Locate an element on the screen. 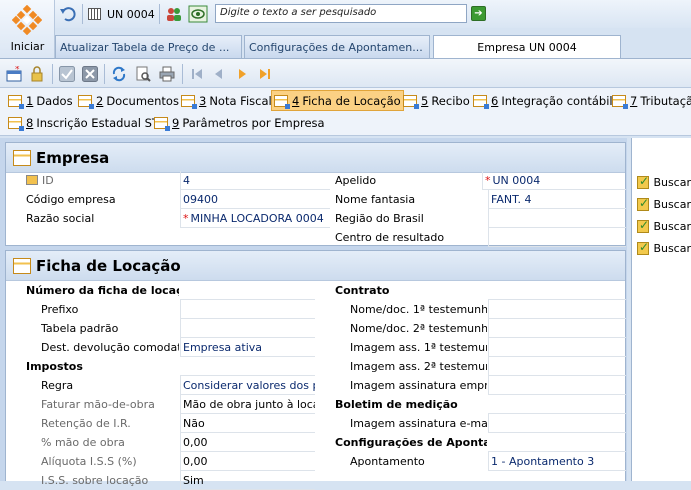  new-record-icon: * is located at coordinates (14, 74).